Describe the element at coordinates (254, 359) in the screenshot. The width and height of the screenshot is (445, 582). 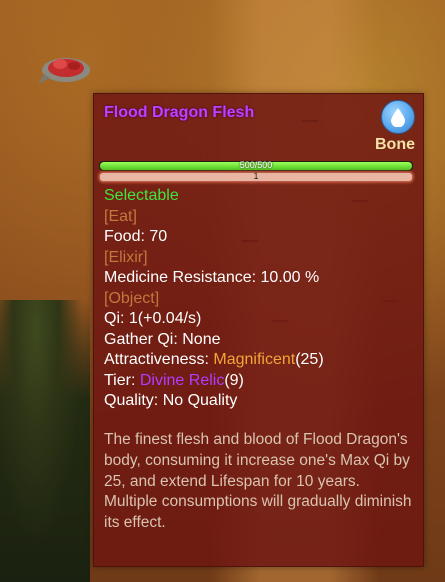
I see `attractiveness-value: Magnificent` at that location.